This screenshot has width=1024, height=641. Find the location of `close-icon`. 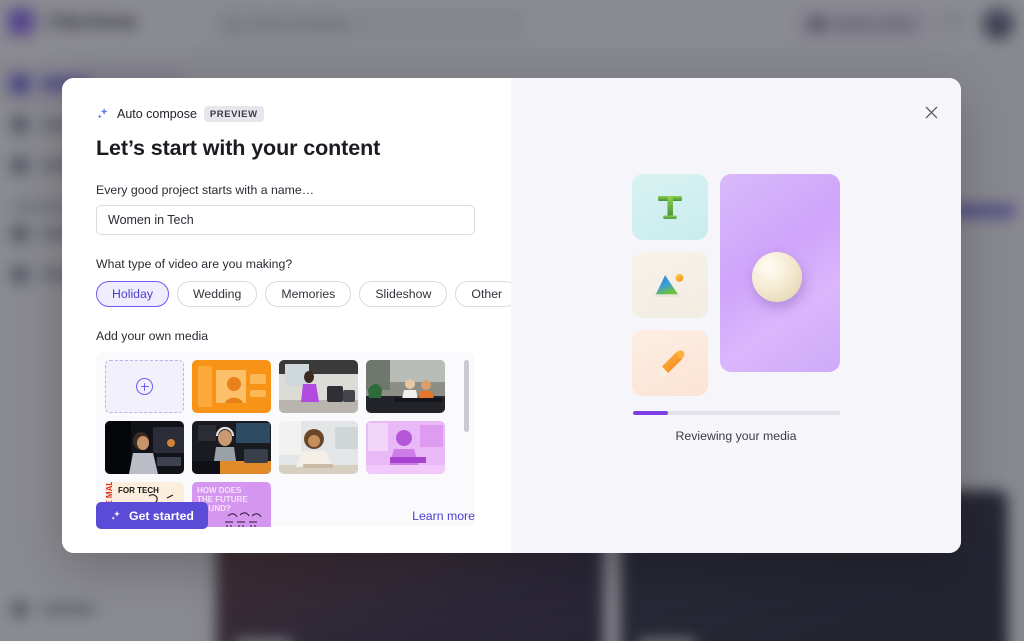

close-icon is located at coordinates (931, 112).